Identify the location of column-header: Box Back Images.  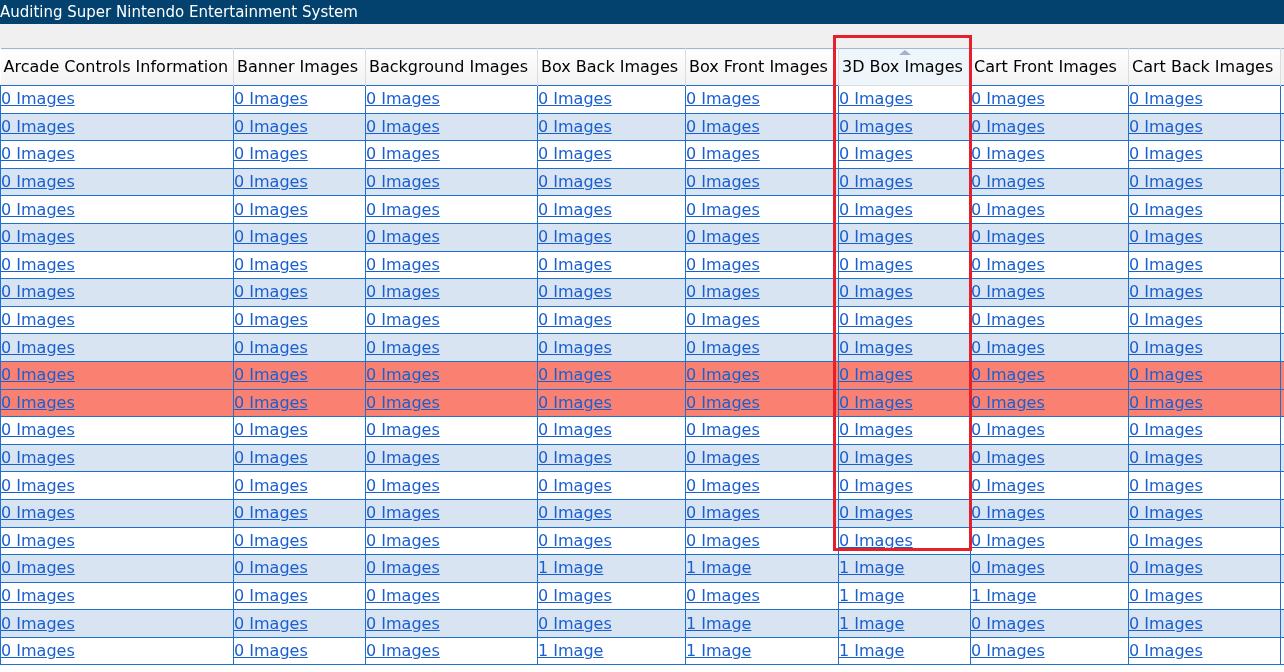
(611, 67).